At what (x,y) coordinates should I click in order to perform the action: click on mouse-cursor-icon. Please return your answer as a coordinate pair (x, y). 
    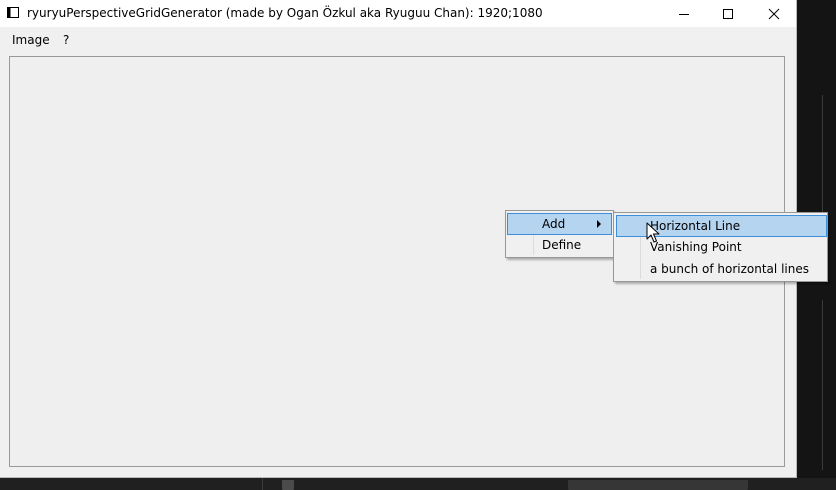
    Looking at the image, I should click on (653, 232).